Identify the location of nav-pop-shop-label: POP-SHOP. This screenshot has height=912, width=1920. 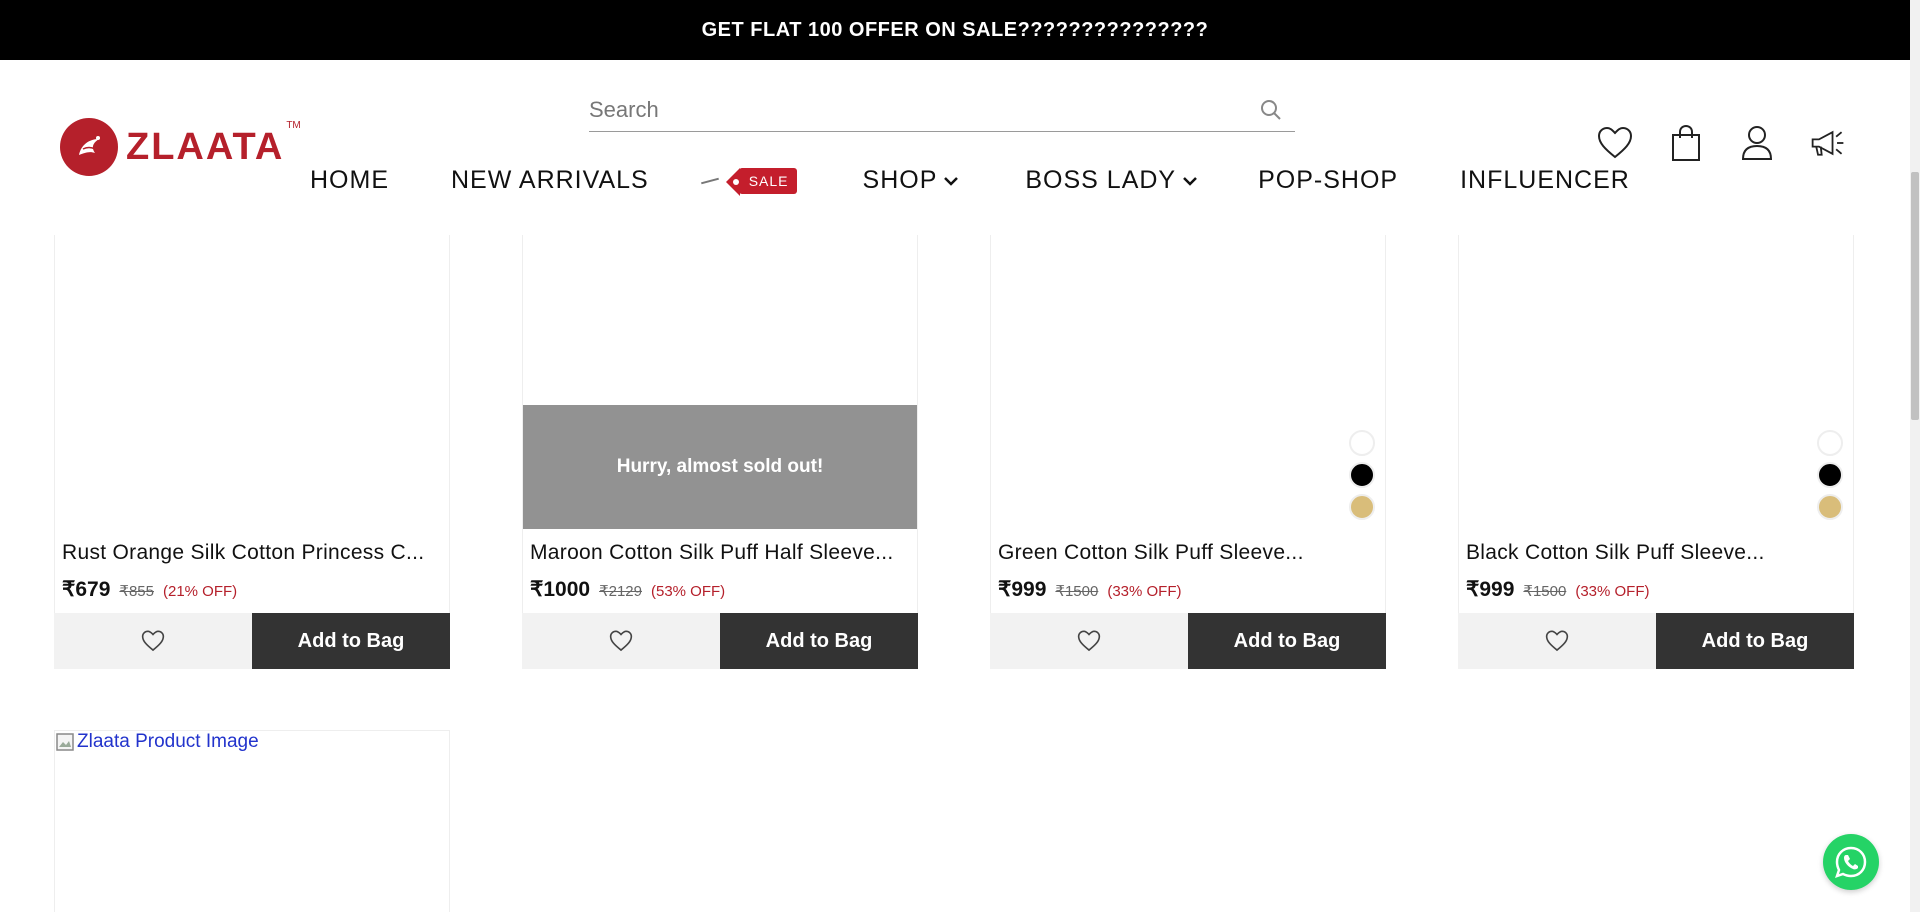
(1328, 180).